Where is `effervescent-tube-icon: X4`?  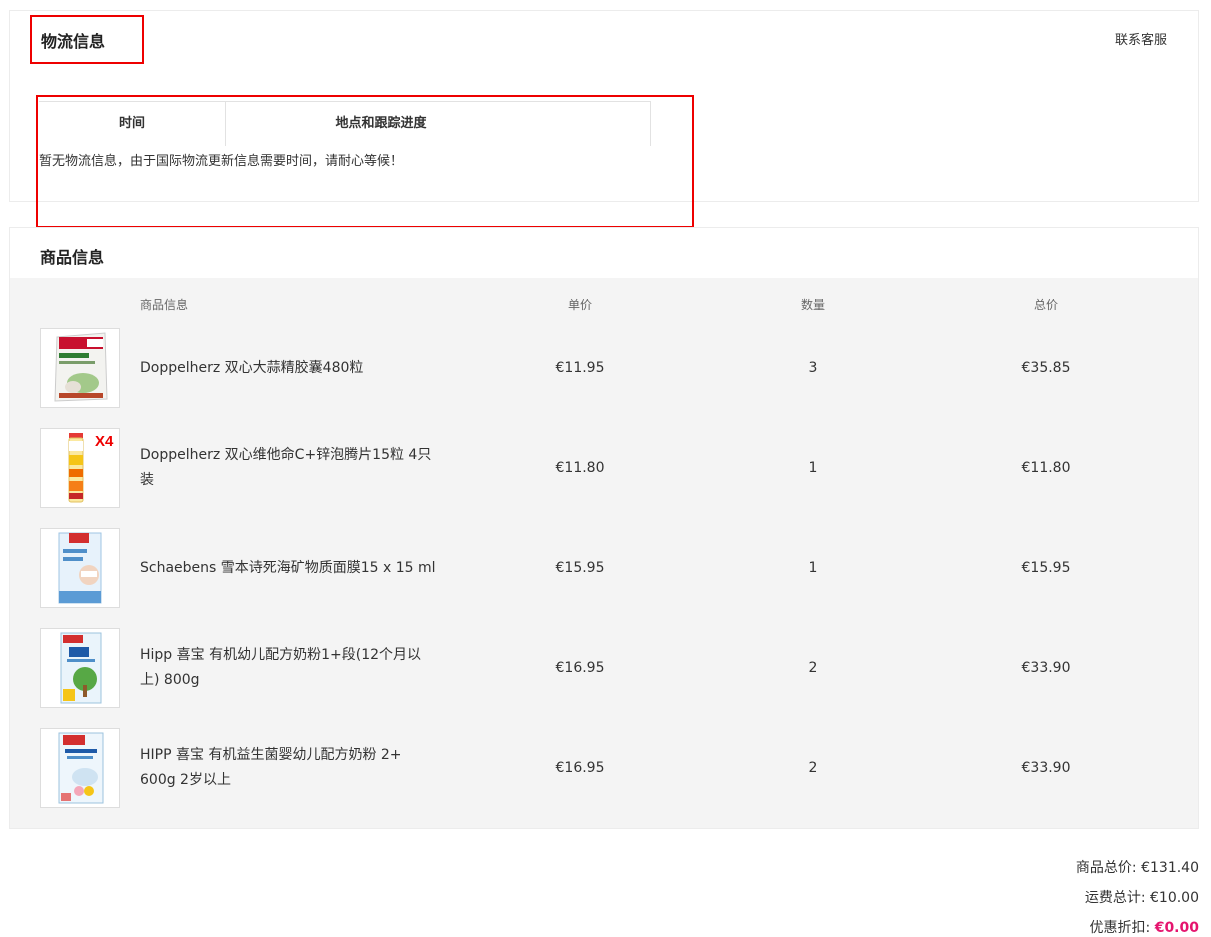 effervescent-tube-icon: X4 is located at coordinates (91, 468).